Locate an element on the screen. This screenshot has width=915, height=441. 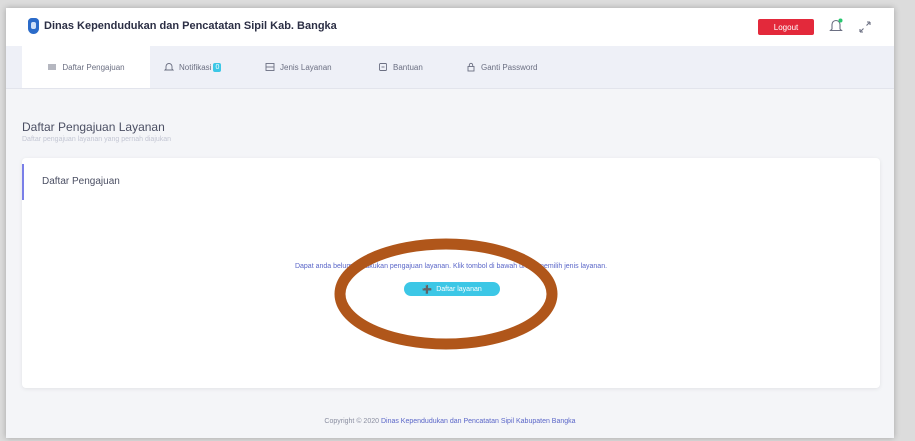
bell-icon is located at coordinates (169, 67).